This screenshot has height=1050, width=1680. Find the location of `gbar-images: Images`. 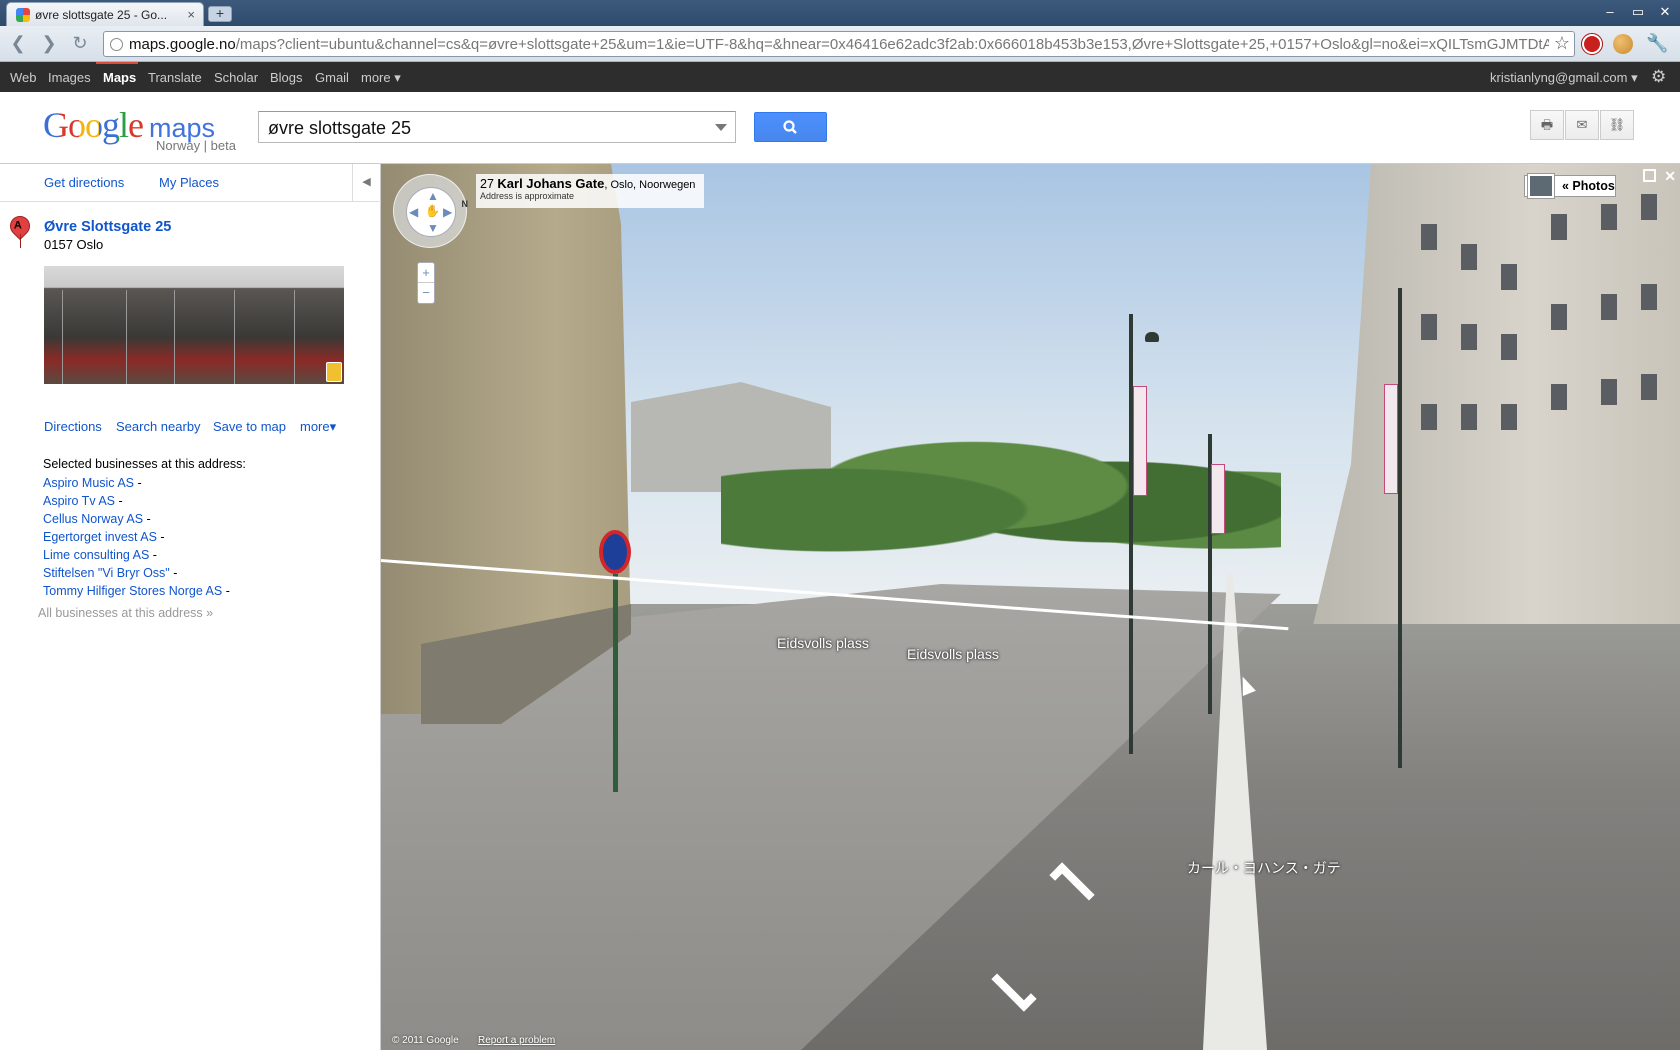

gbar-images: Images is located at coordinates (69, 77).